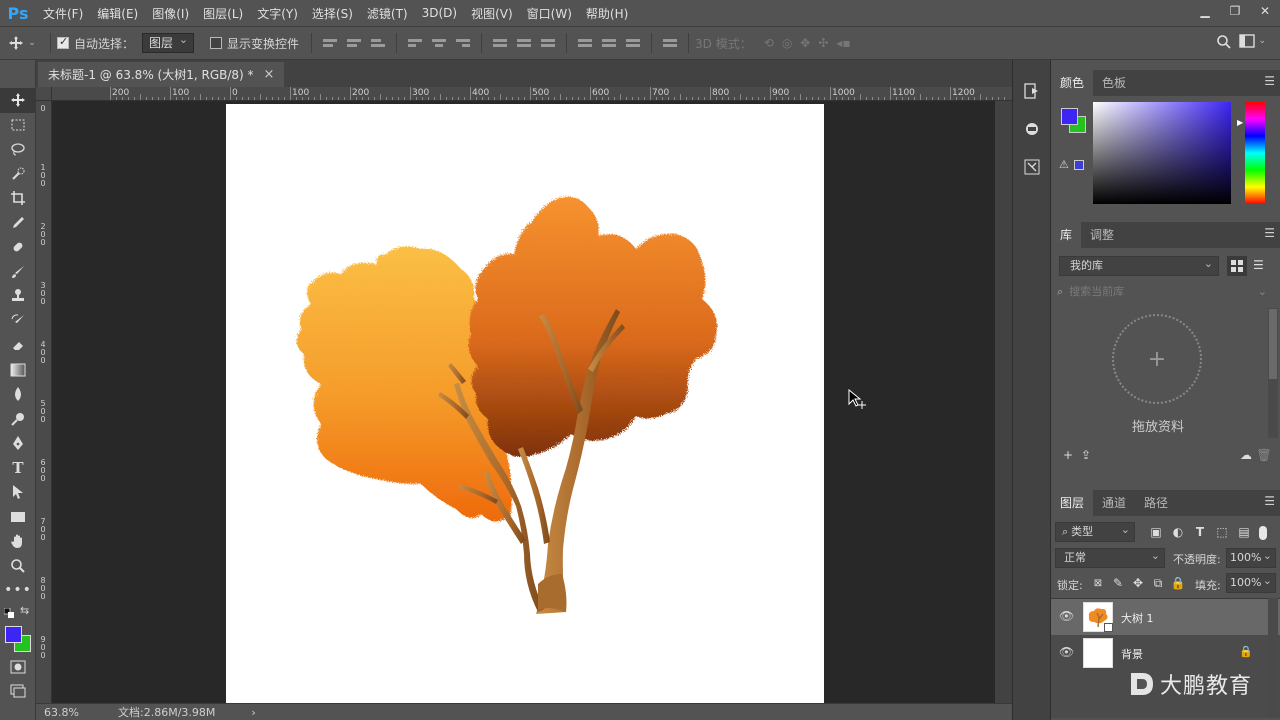  I want to click on grid-view-icon, so click(1237, 266).